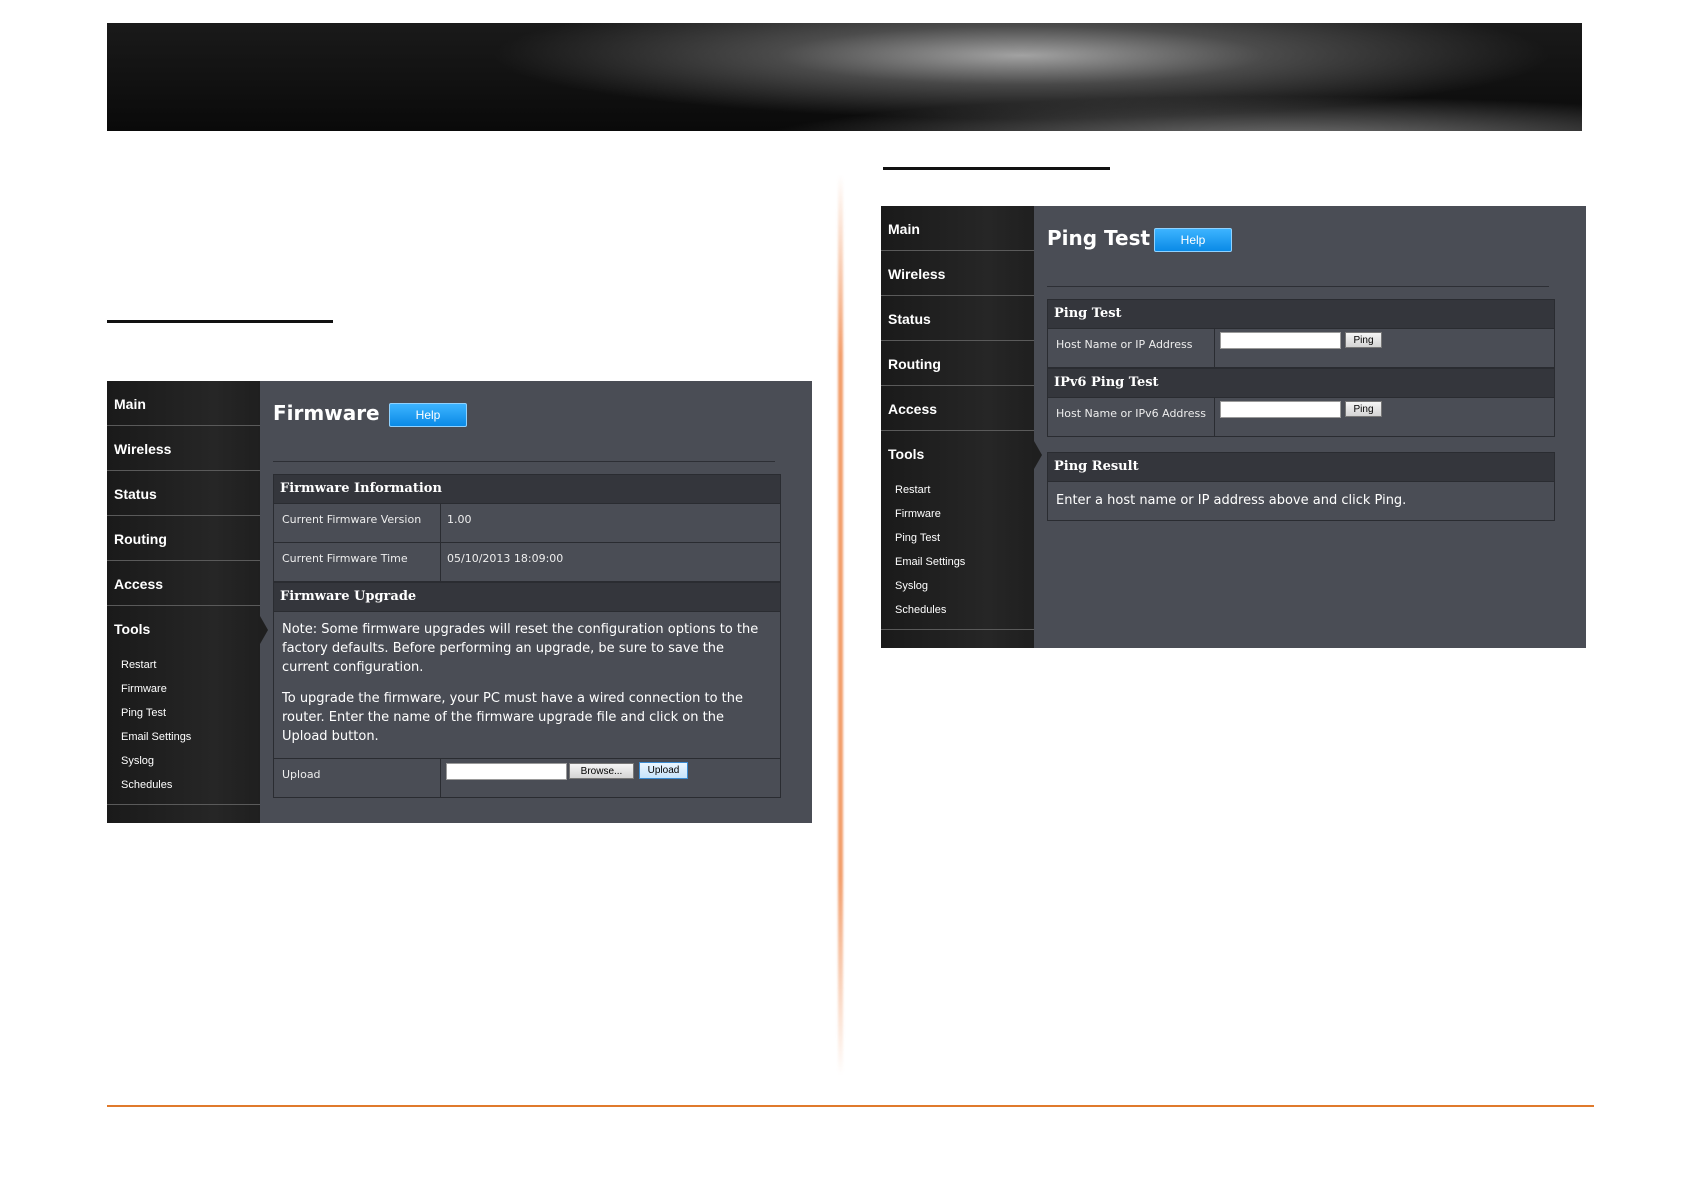 This screenshot has width=1684, height=1190. What do you see at coordinates (844, 77) in the screenshot?
I see `header-banner` at bounding box center [844, 77].